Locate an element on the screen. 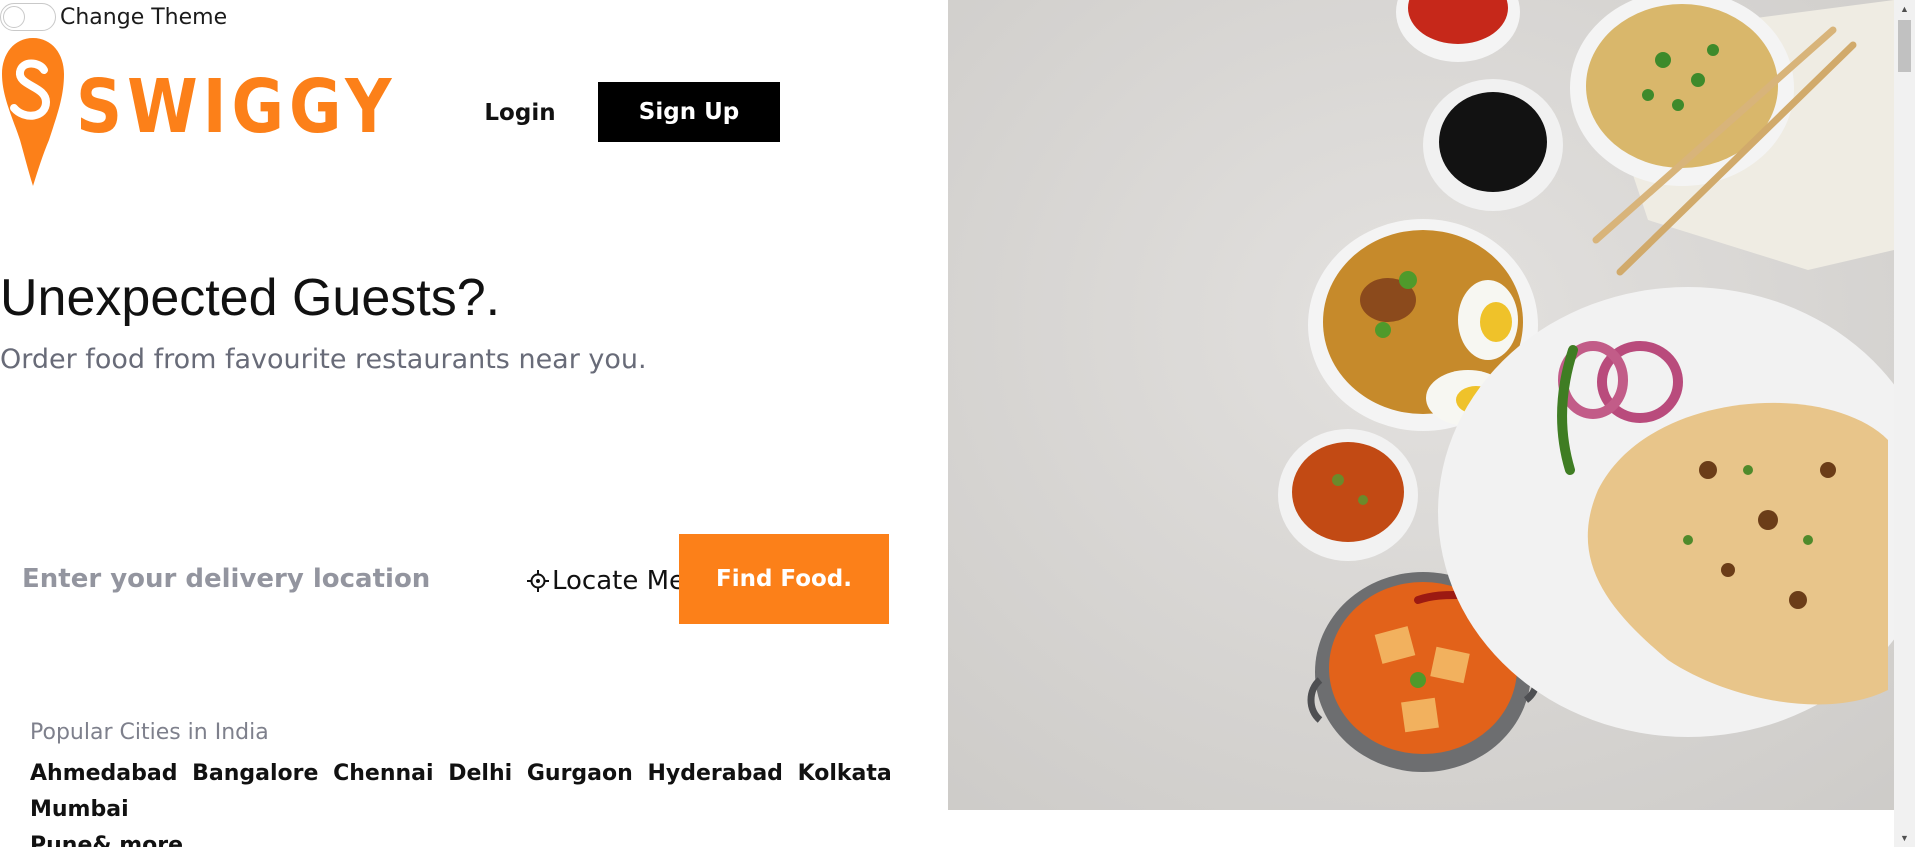 This screenshot has width=1915, height=847. page-scrollbar: ▲ ▼ is located at coordinates (1904, 423).